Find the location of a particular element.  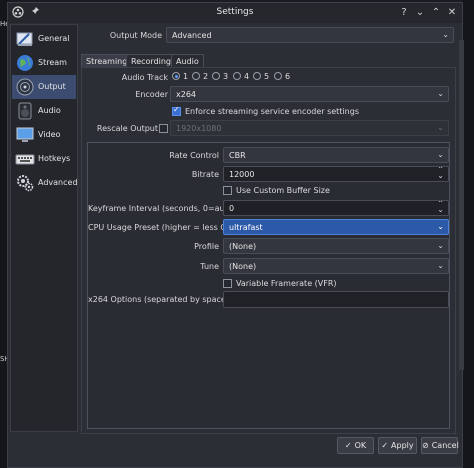

general-icon is located at coordinates (25, 39).